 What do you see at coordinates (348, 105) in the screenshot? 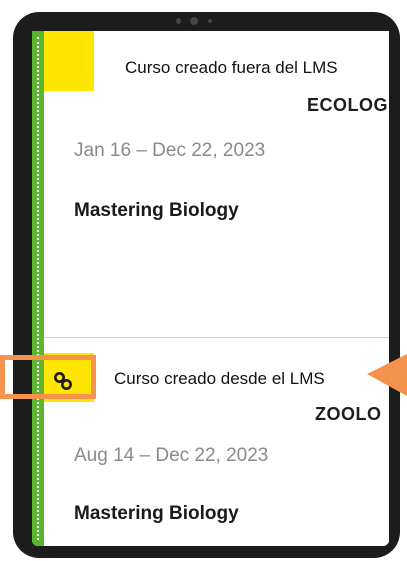
I see `course-code: ECOLOG` at bounding box center [348, 105].